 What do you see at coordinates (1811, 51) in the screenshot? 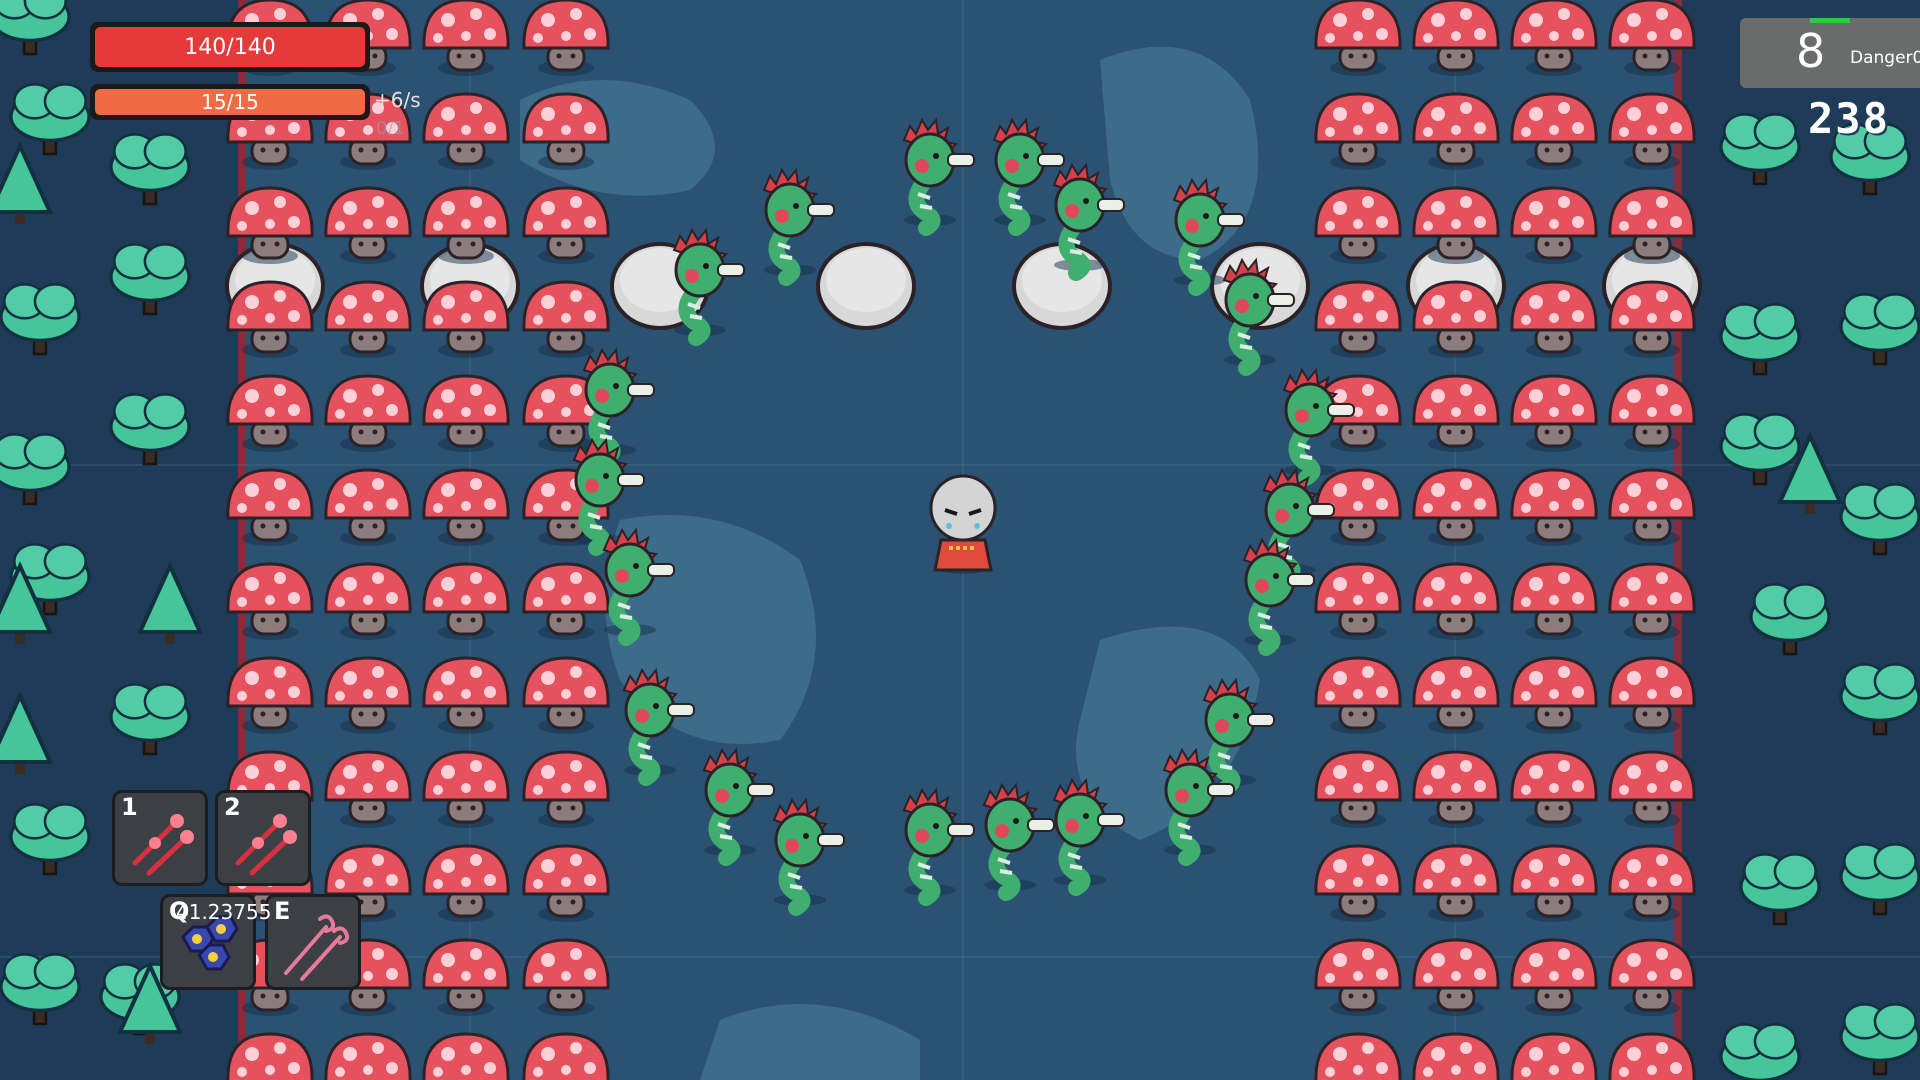
I see `danger-level: 8` at bounding box center [1811, 51].